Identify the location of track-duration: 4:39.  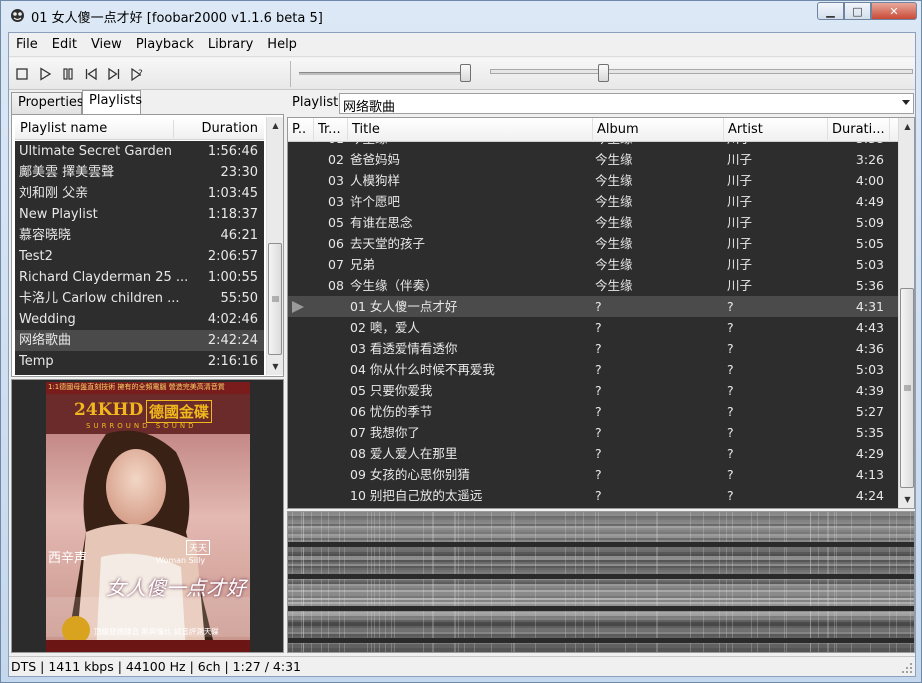
(869, 390).